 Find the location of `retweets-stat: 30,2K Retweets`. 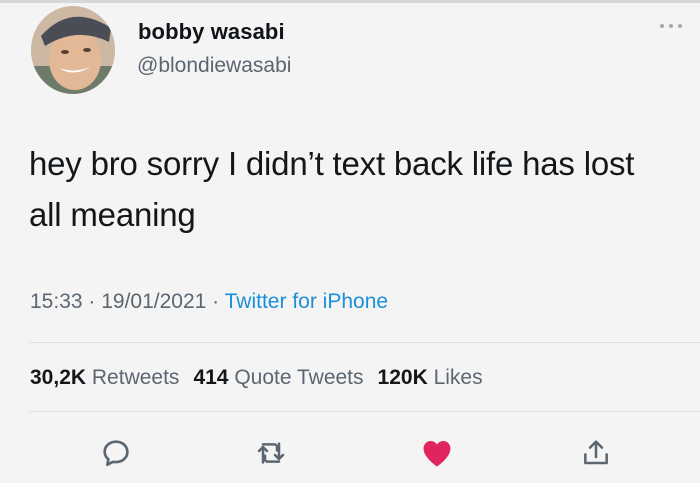

retweets-stat: 30,2K Retweets is located at coordinates (104, 377).